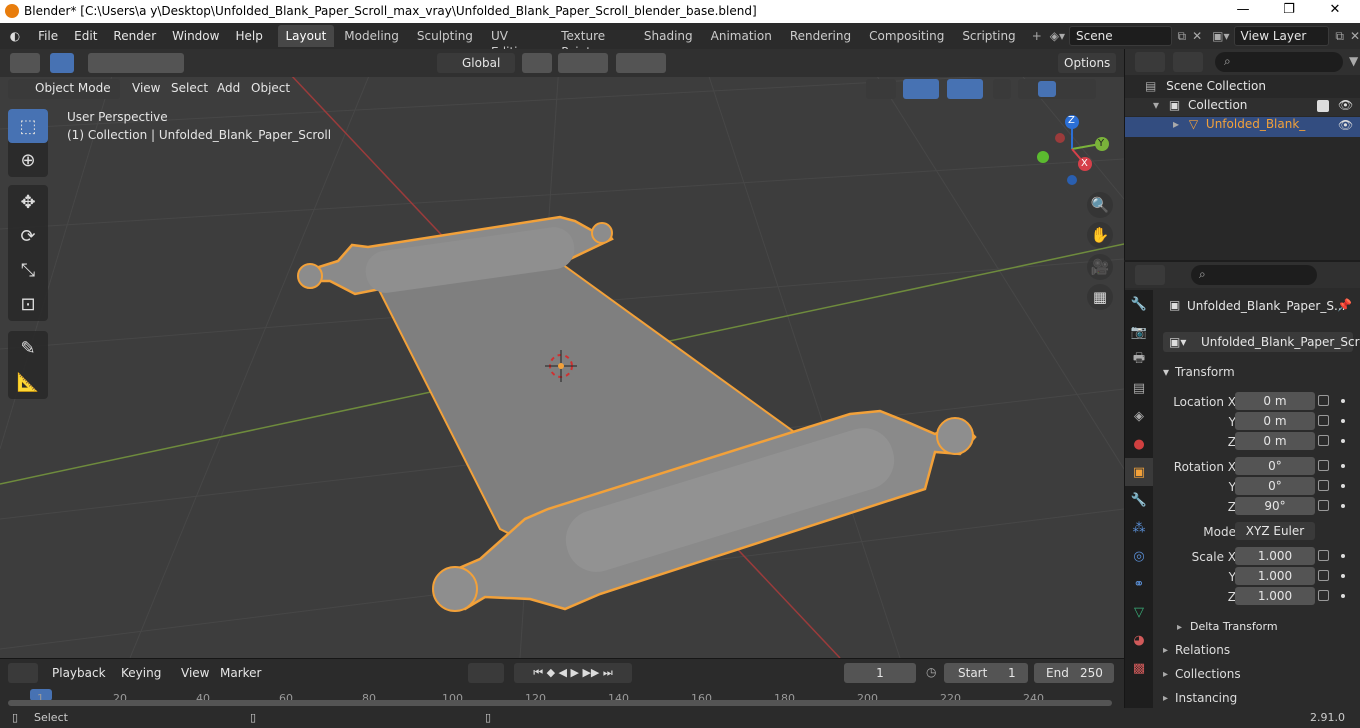 Image resolution: width=1360 pixels, height=728 pixels. I want to click on add-workspace-icon: +, so click(1037, 36).